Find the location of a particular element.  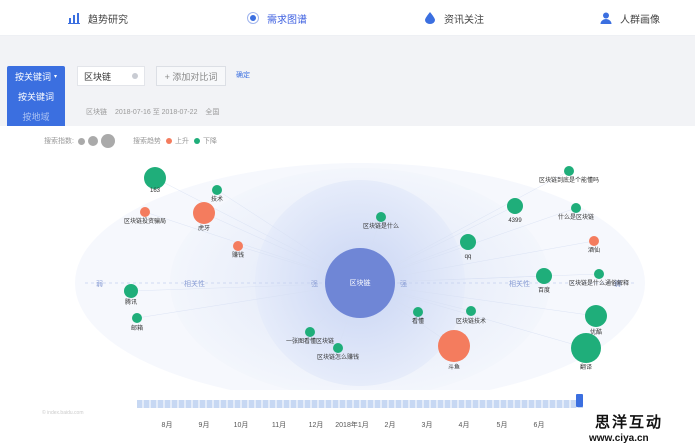

timeline-month-label: 2018年1月 is located at coordinates (352, 425).